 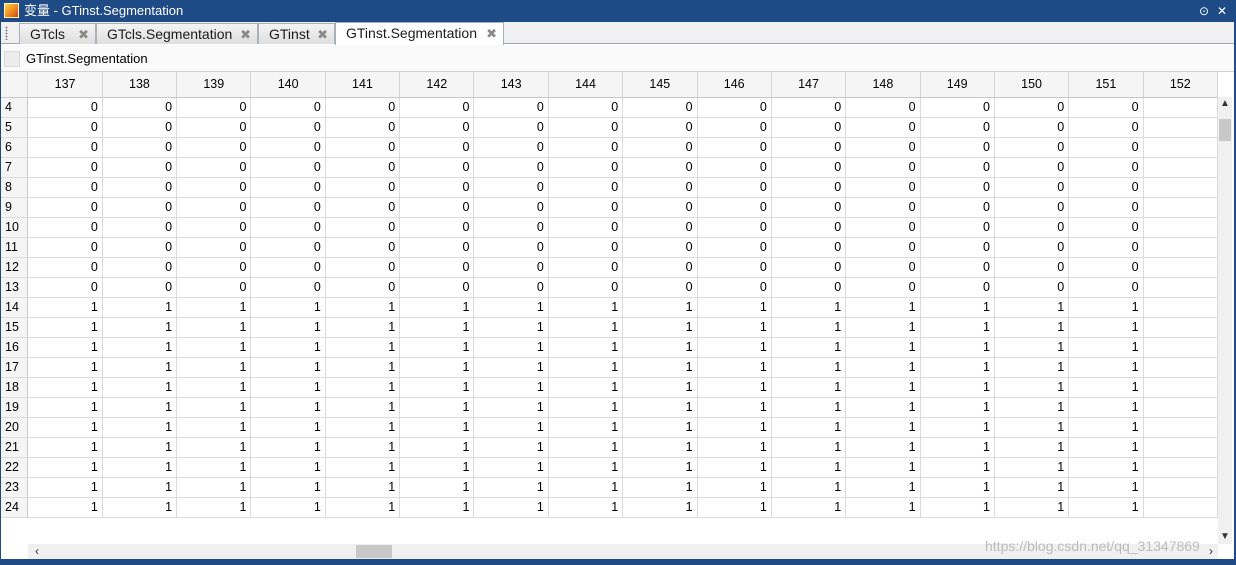 I want to click on close-tab-icon: ✖, so click(x=491, y=33).